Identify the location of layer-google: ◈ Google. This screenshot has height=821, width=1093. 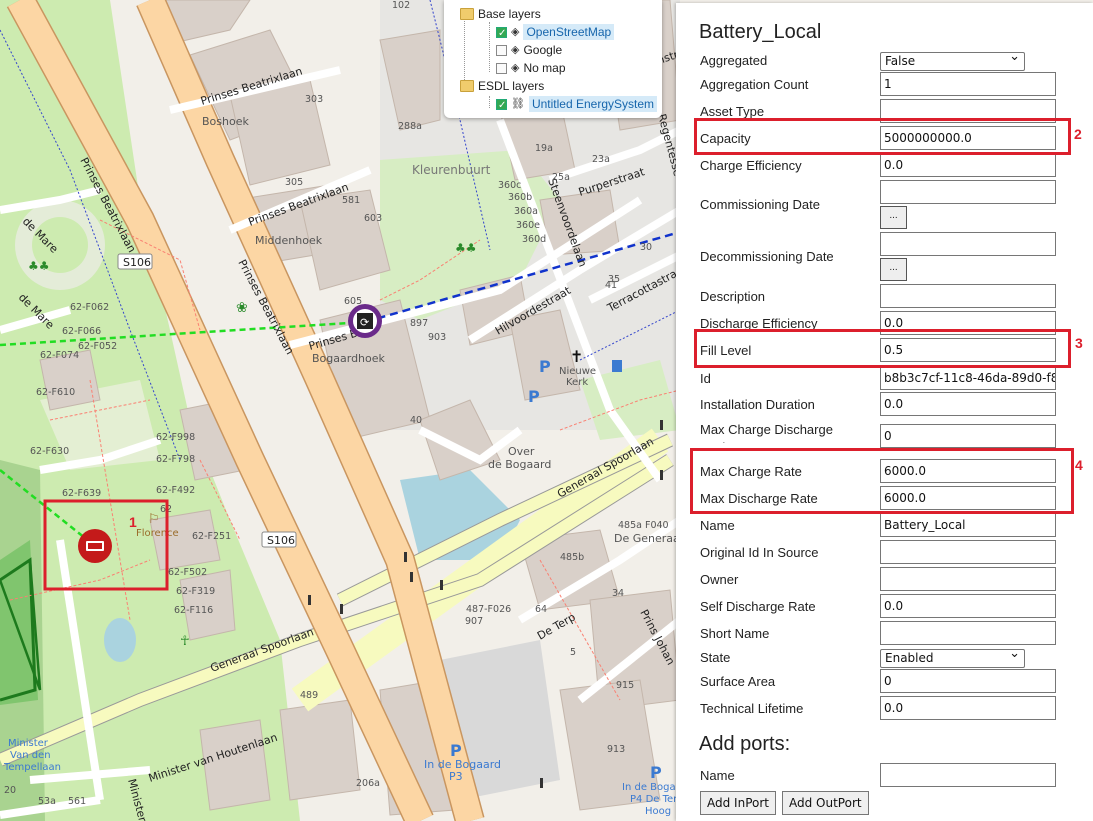
(529, 50).